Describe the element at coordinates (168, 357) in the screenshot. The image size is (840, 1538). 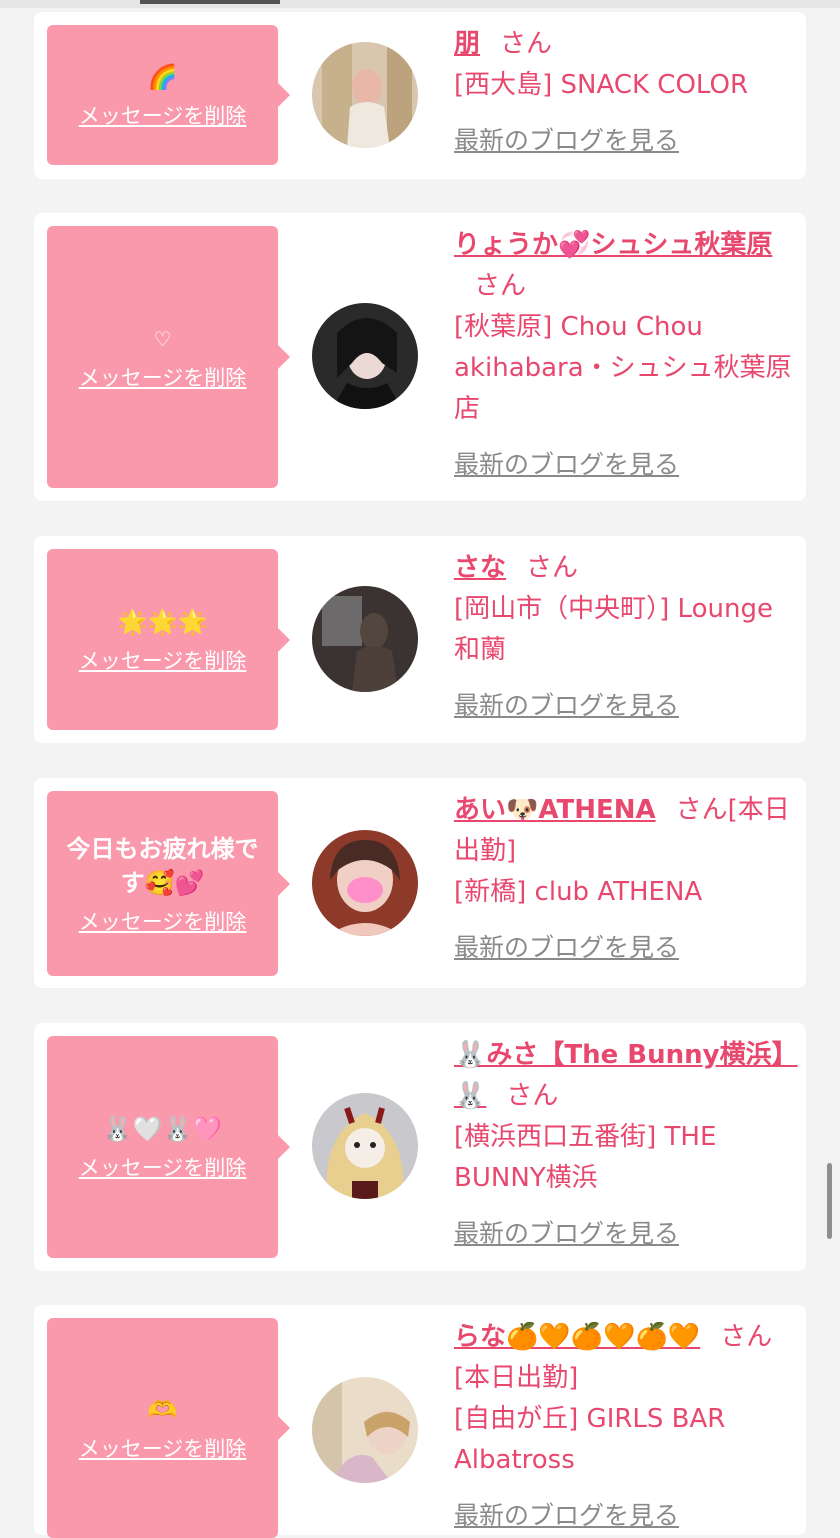
I see `message-bubble: ♡ メッセージを削除` at that location.